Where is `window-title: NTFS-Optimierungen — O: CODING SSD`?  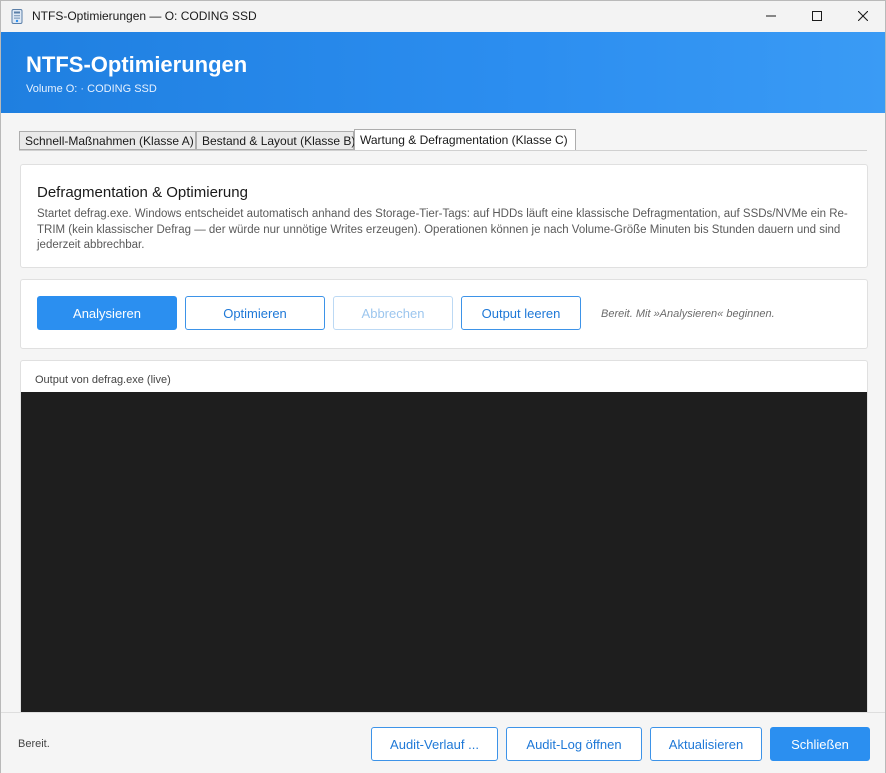 window-title: NTFS-Optimierungen — O: CODING SSD is located at coordinates (144, 16).